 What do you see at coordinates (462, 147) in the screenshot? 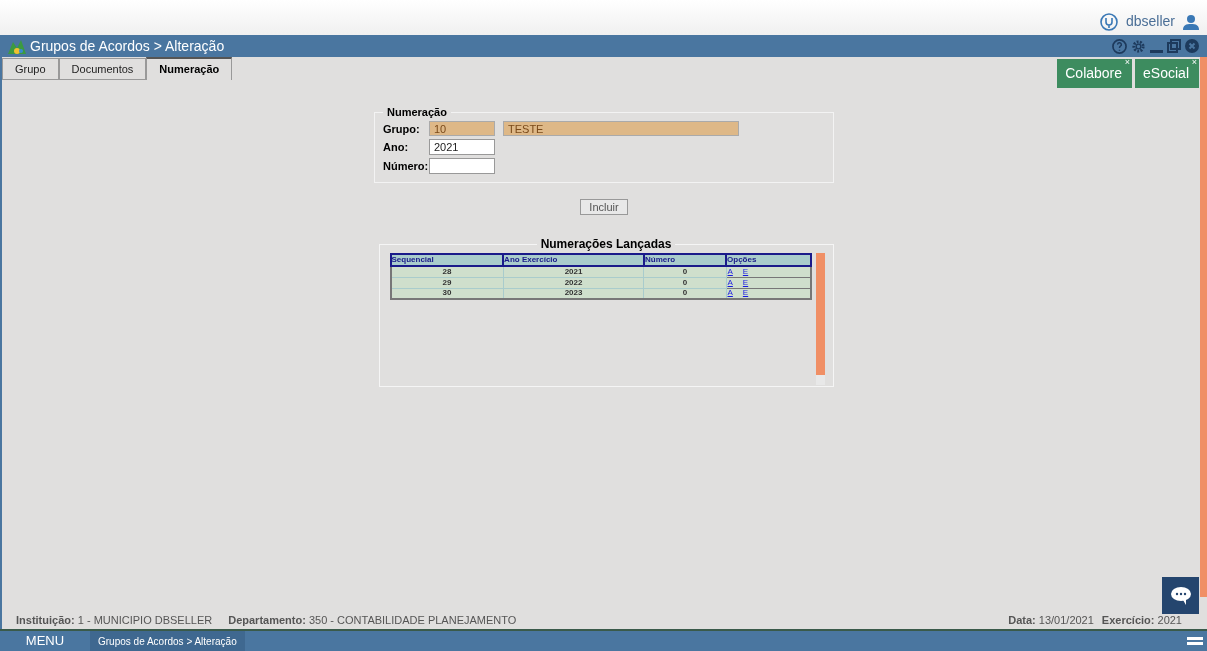
I see `input-field: 2021` at bounding box center [462, 147].